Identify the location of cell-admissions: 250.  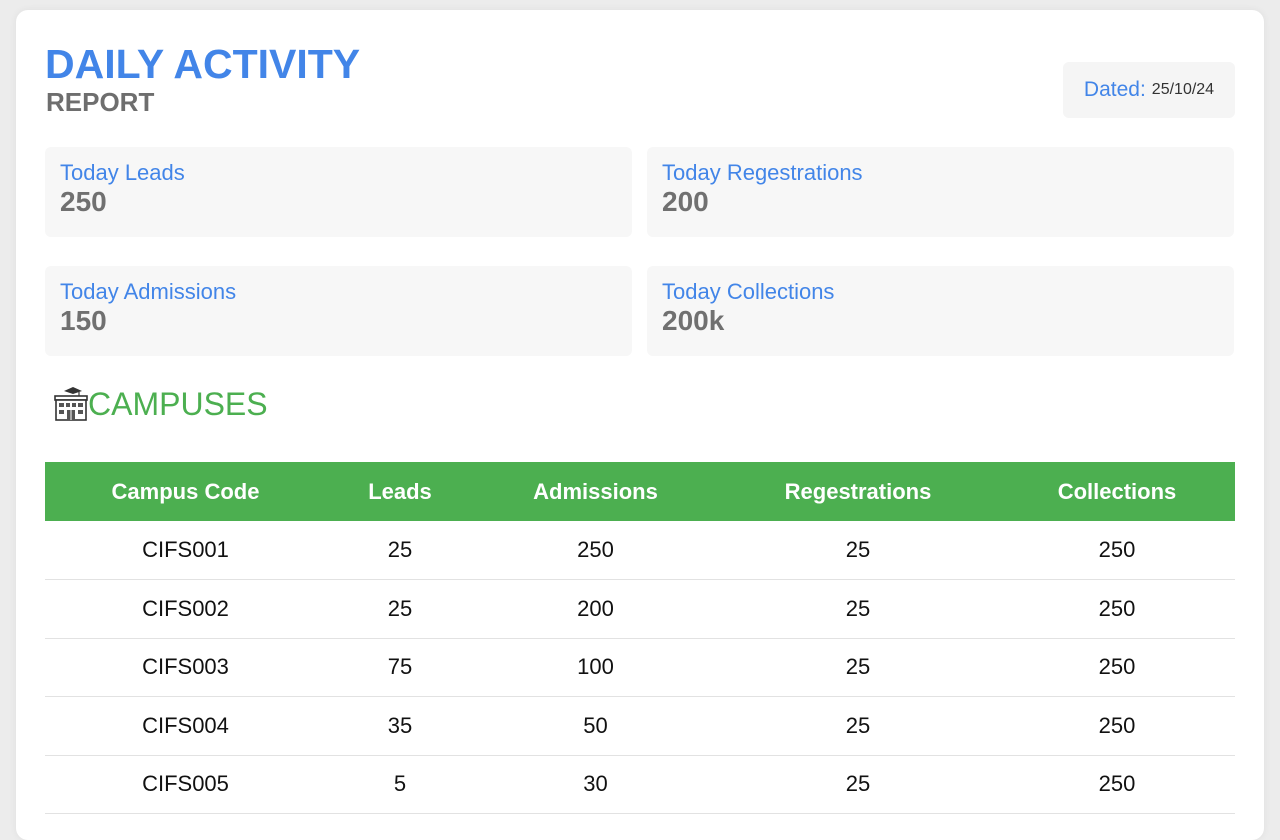
(595, 550).